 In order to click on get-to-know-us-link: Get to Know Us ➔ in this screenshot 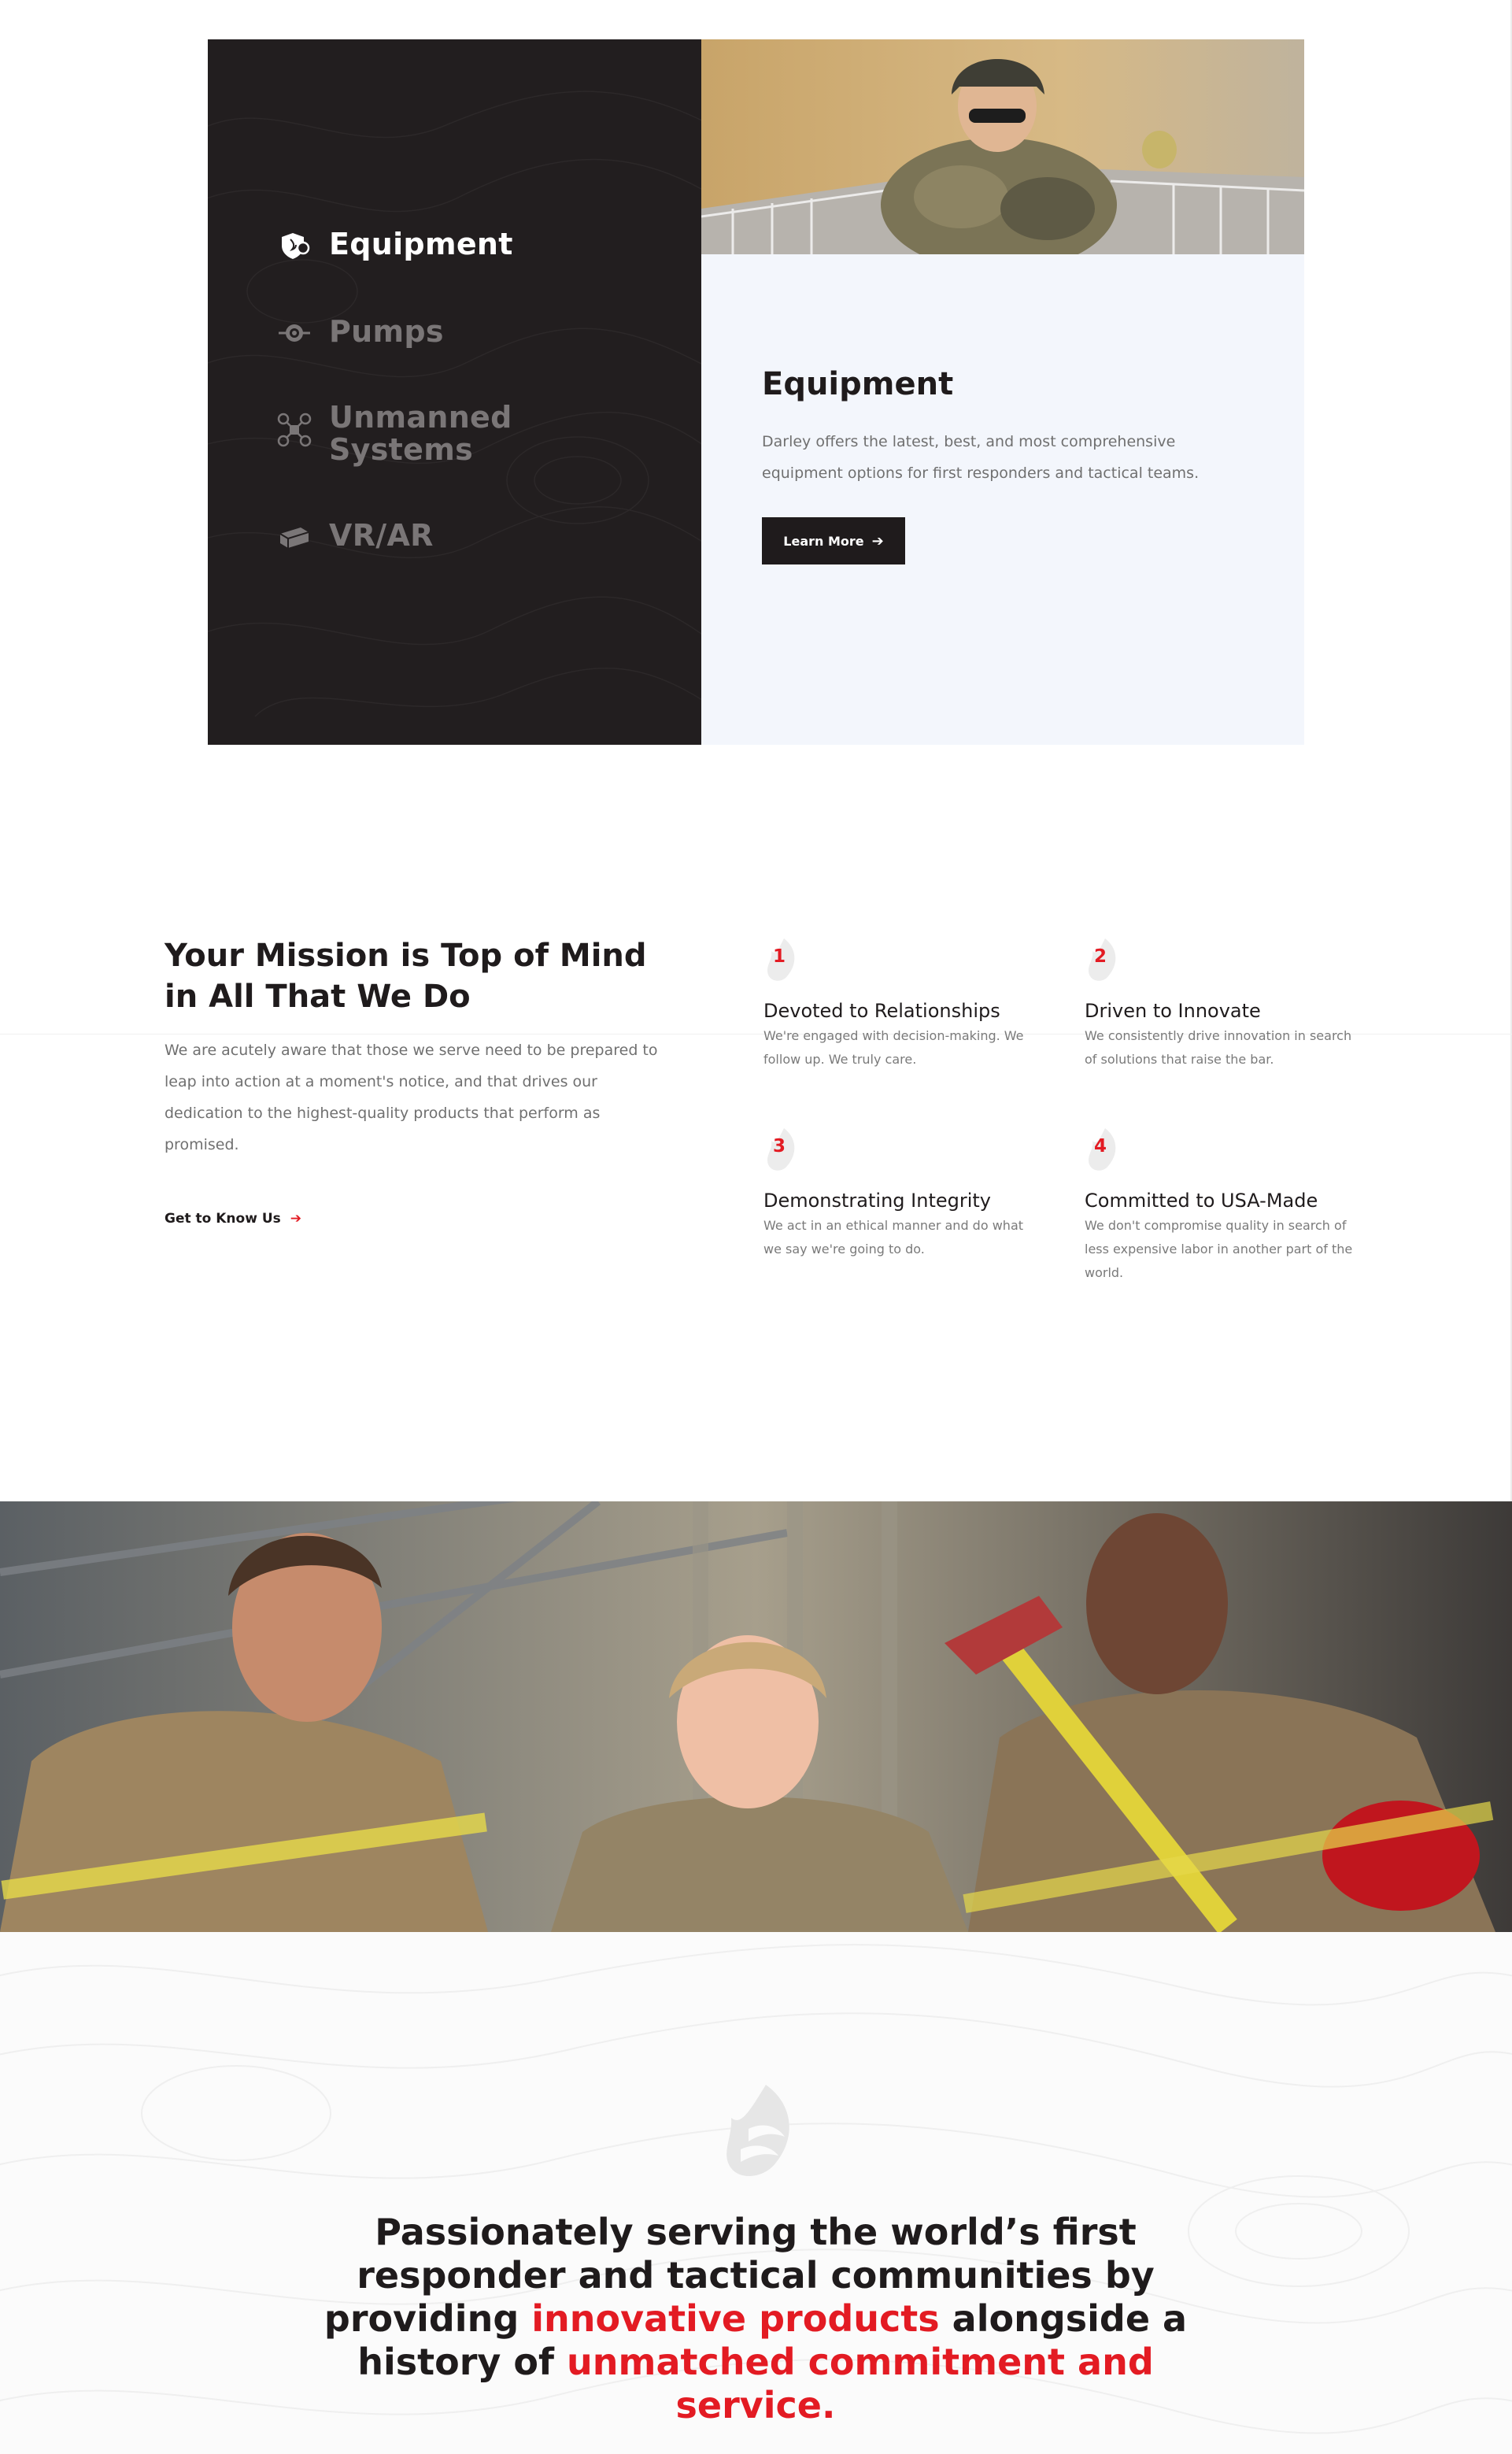, I will do `click(233, 1219)`.